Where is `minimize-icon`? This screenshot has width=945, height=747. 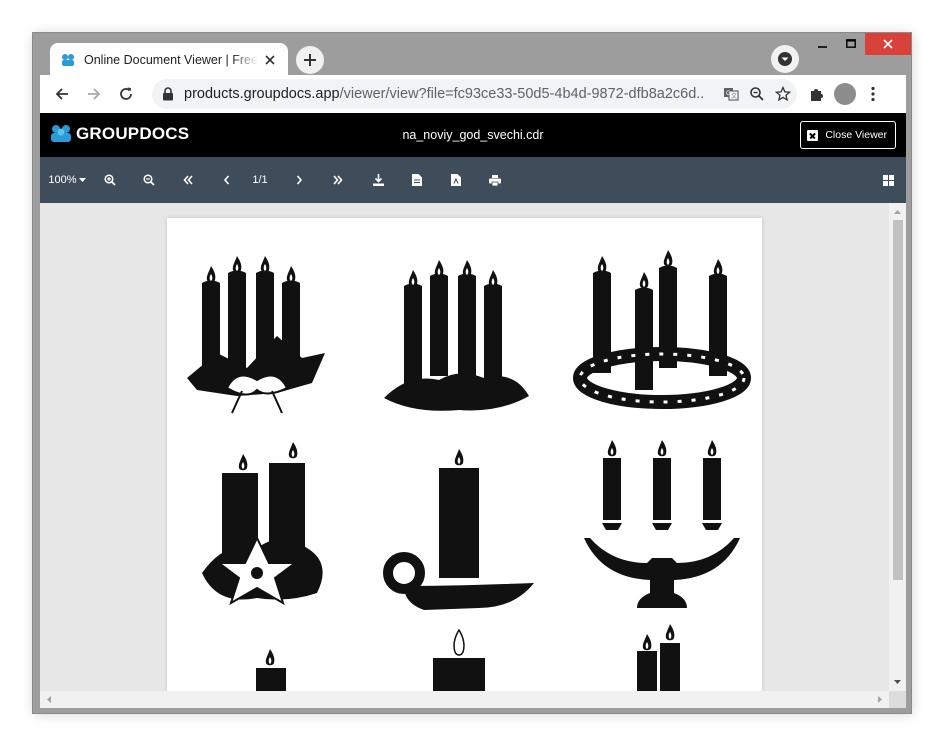 minimize-icon is located at coordinates (822, 47).